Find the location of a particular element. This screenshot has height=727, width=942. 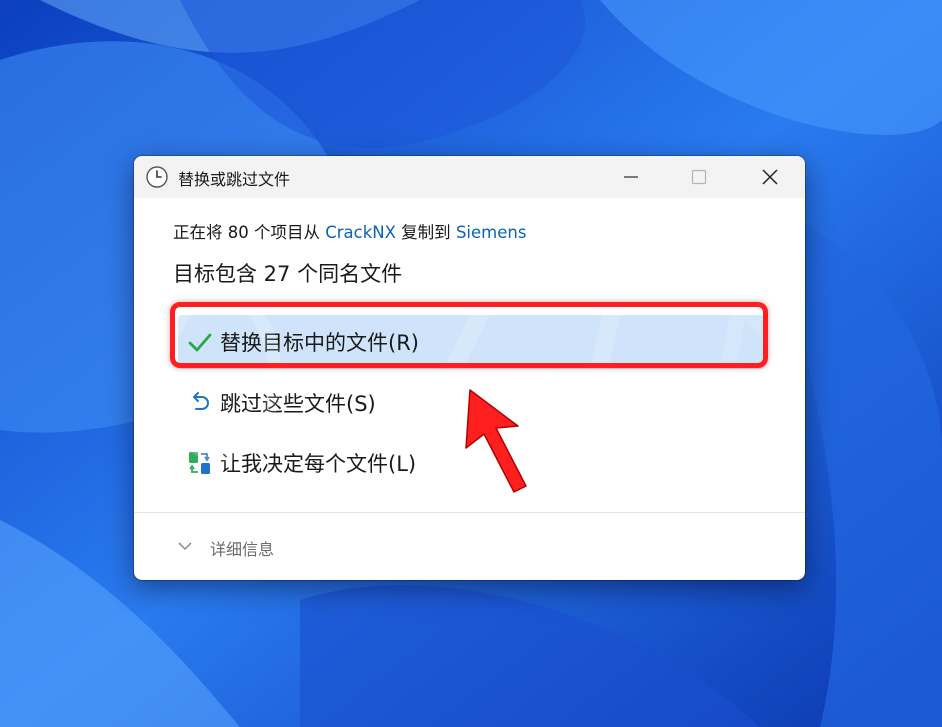

dialog-title: 替换或跳过文件 is located at coordinates (234, 179).